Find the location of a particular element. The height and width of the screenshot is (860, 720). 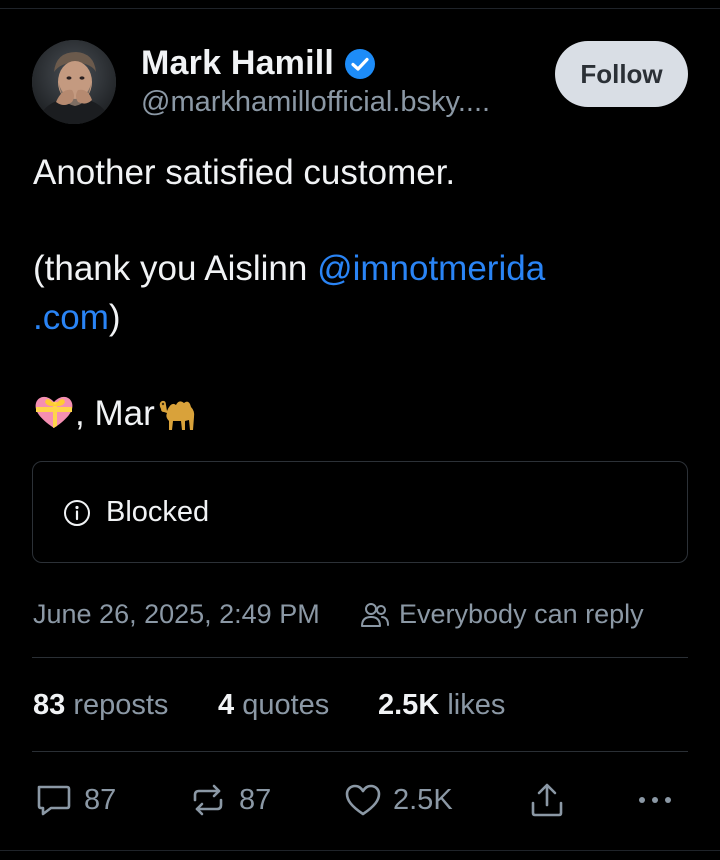

reposts-count: 83 is located at coordinates (49, 705).